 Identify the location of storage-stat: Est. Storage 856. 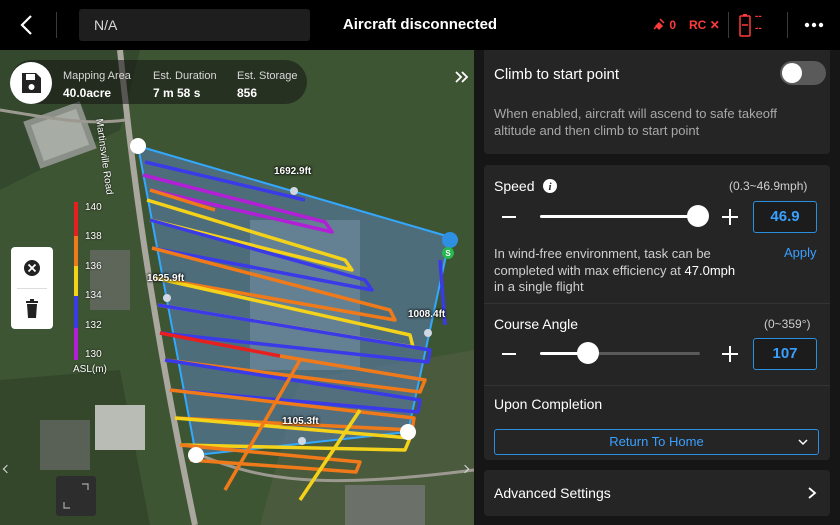
(267, 85).